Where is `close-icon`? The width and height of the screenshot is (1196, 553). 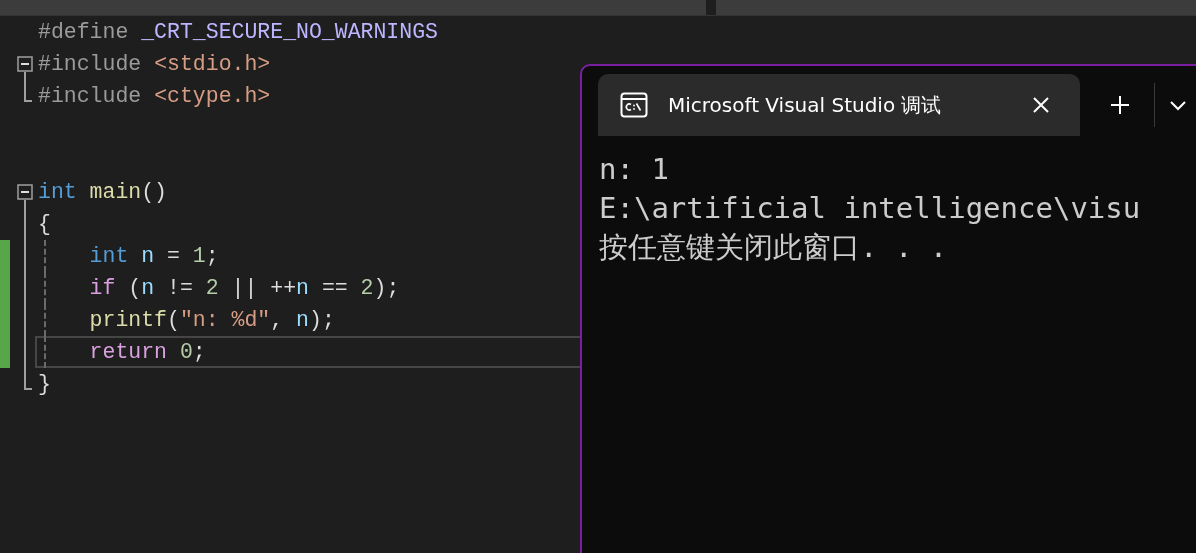 close-icon is located at coordinates (1041, 105).